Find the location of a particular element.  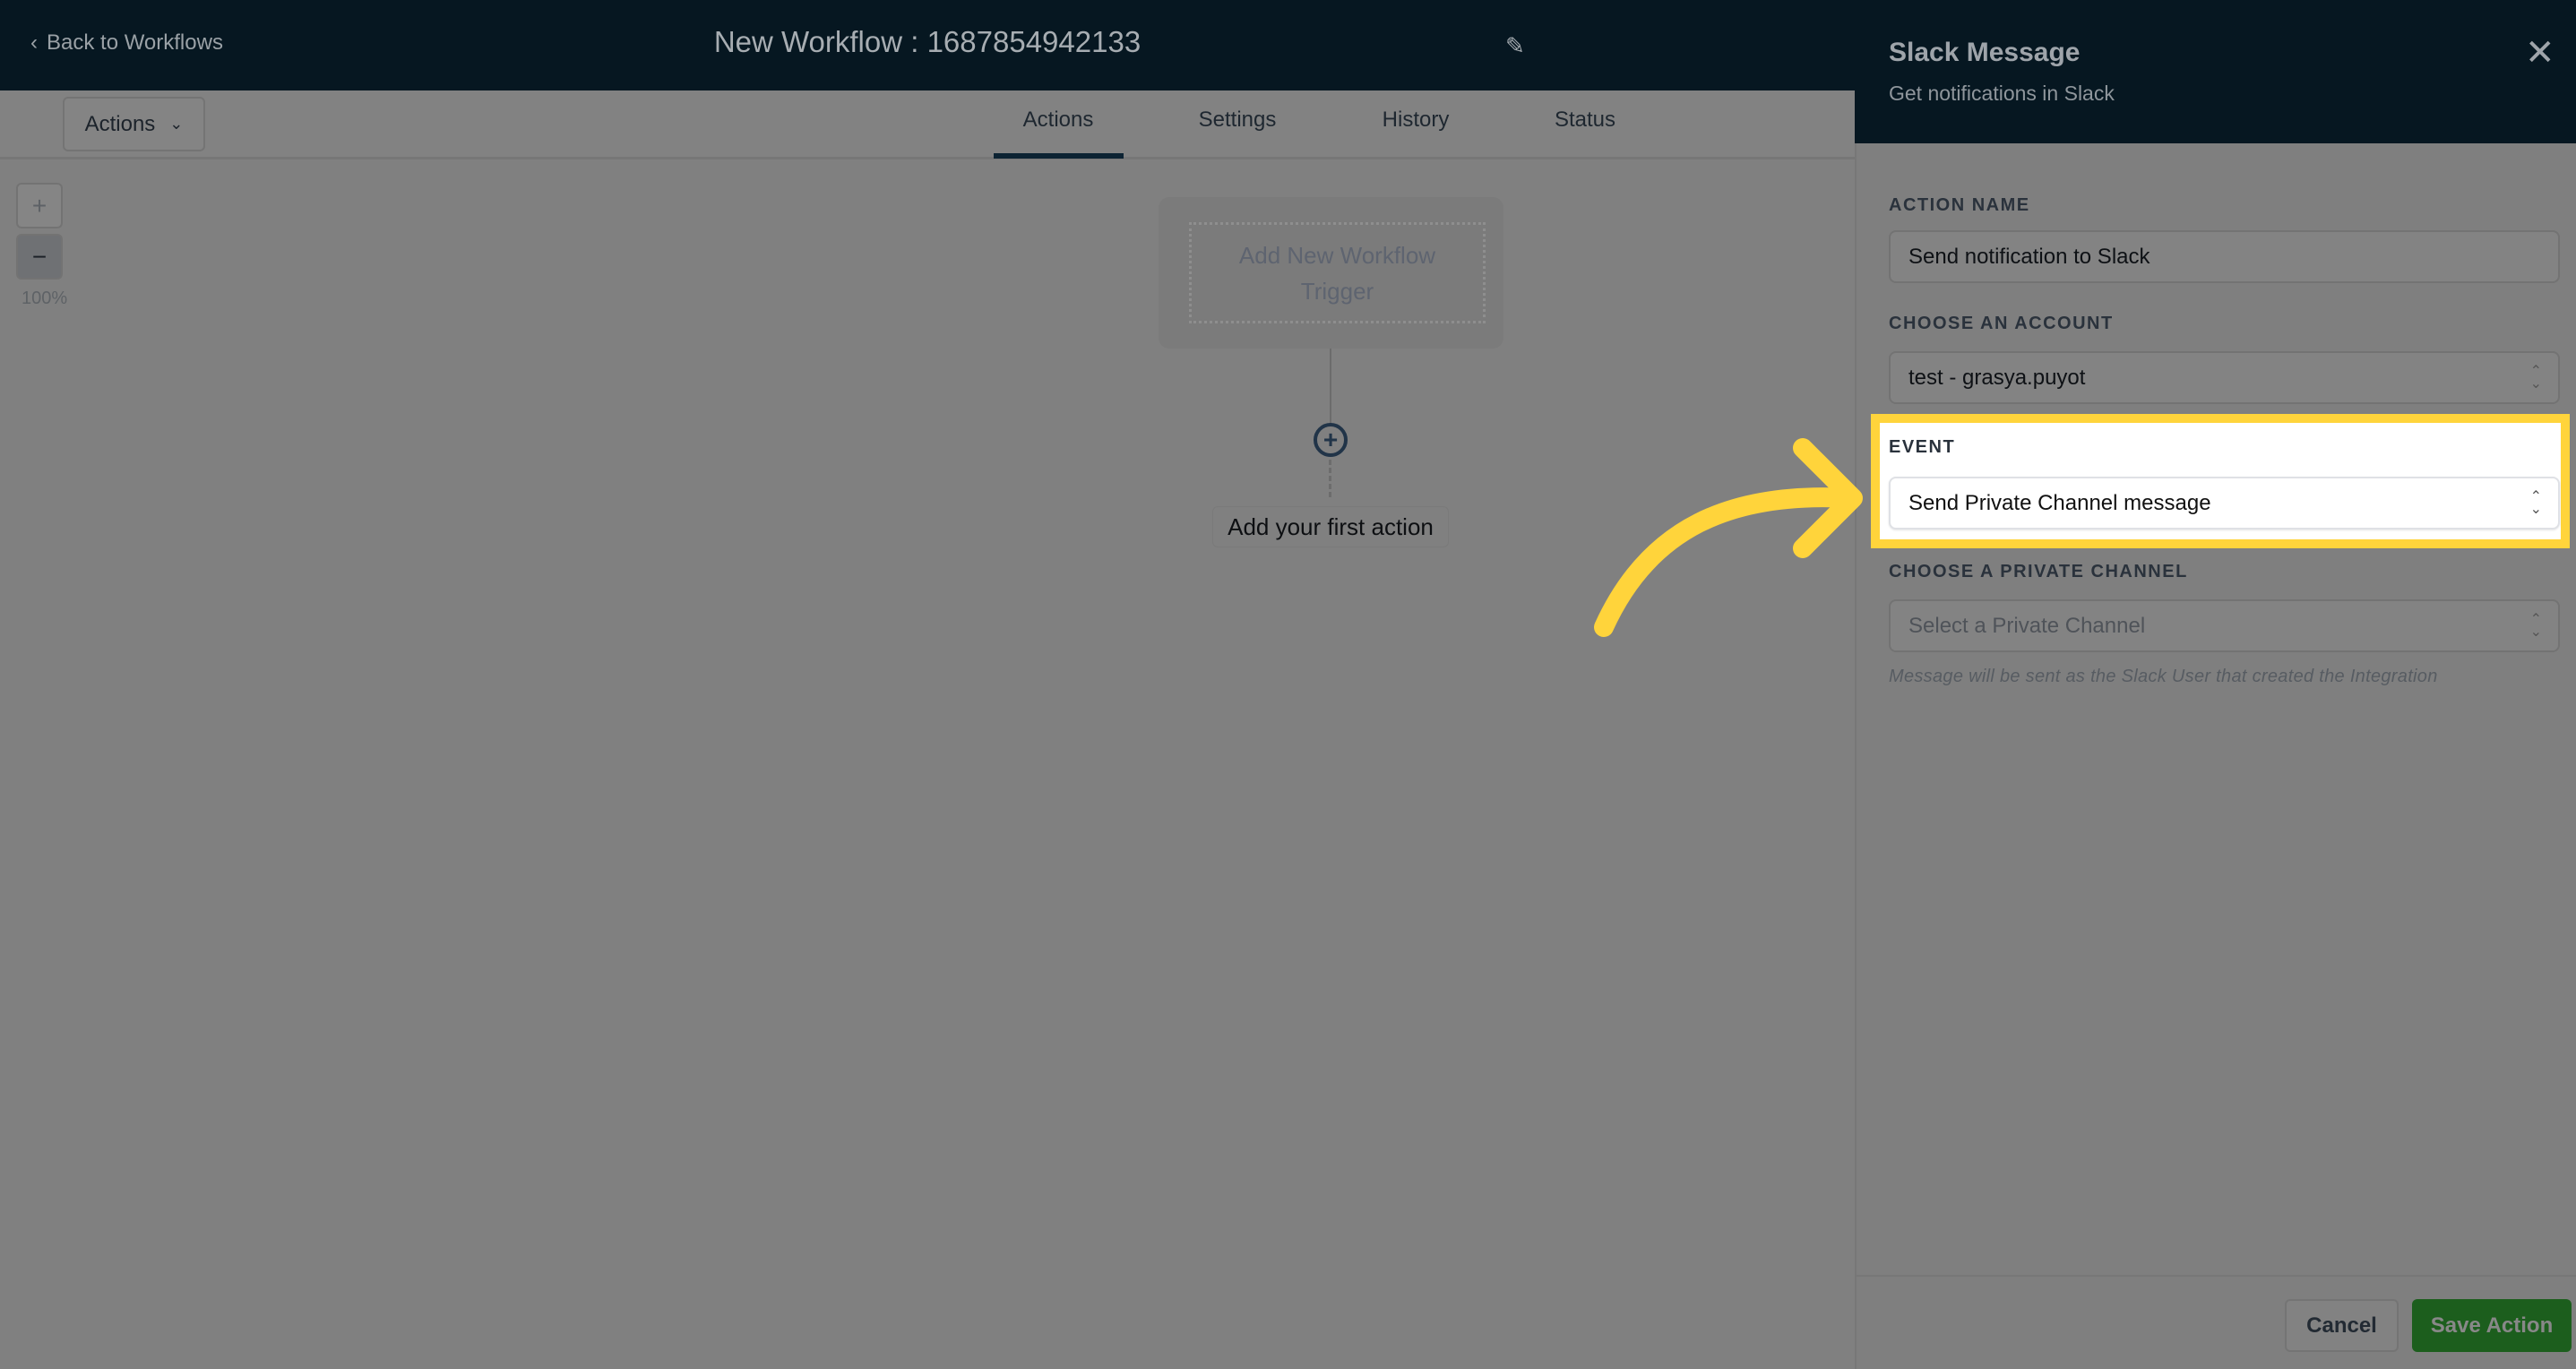

tab-status: Status is located at coordinates (1585, 120).